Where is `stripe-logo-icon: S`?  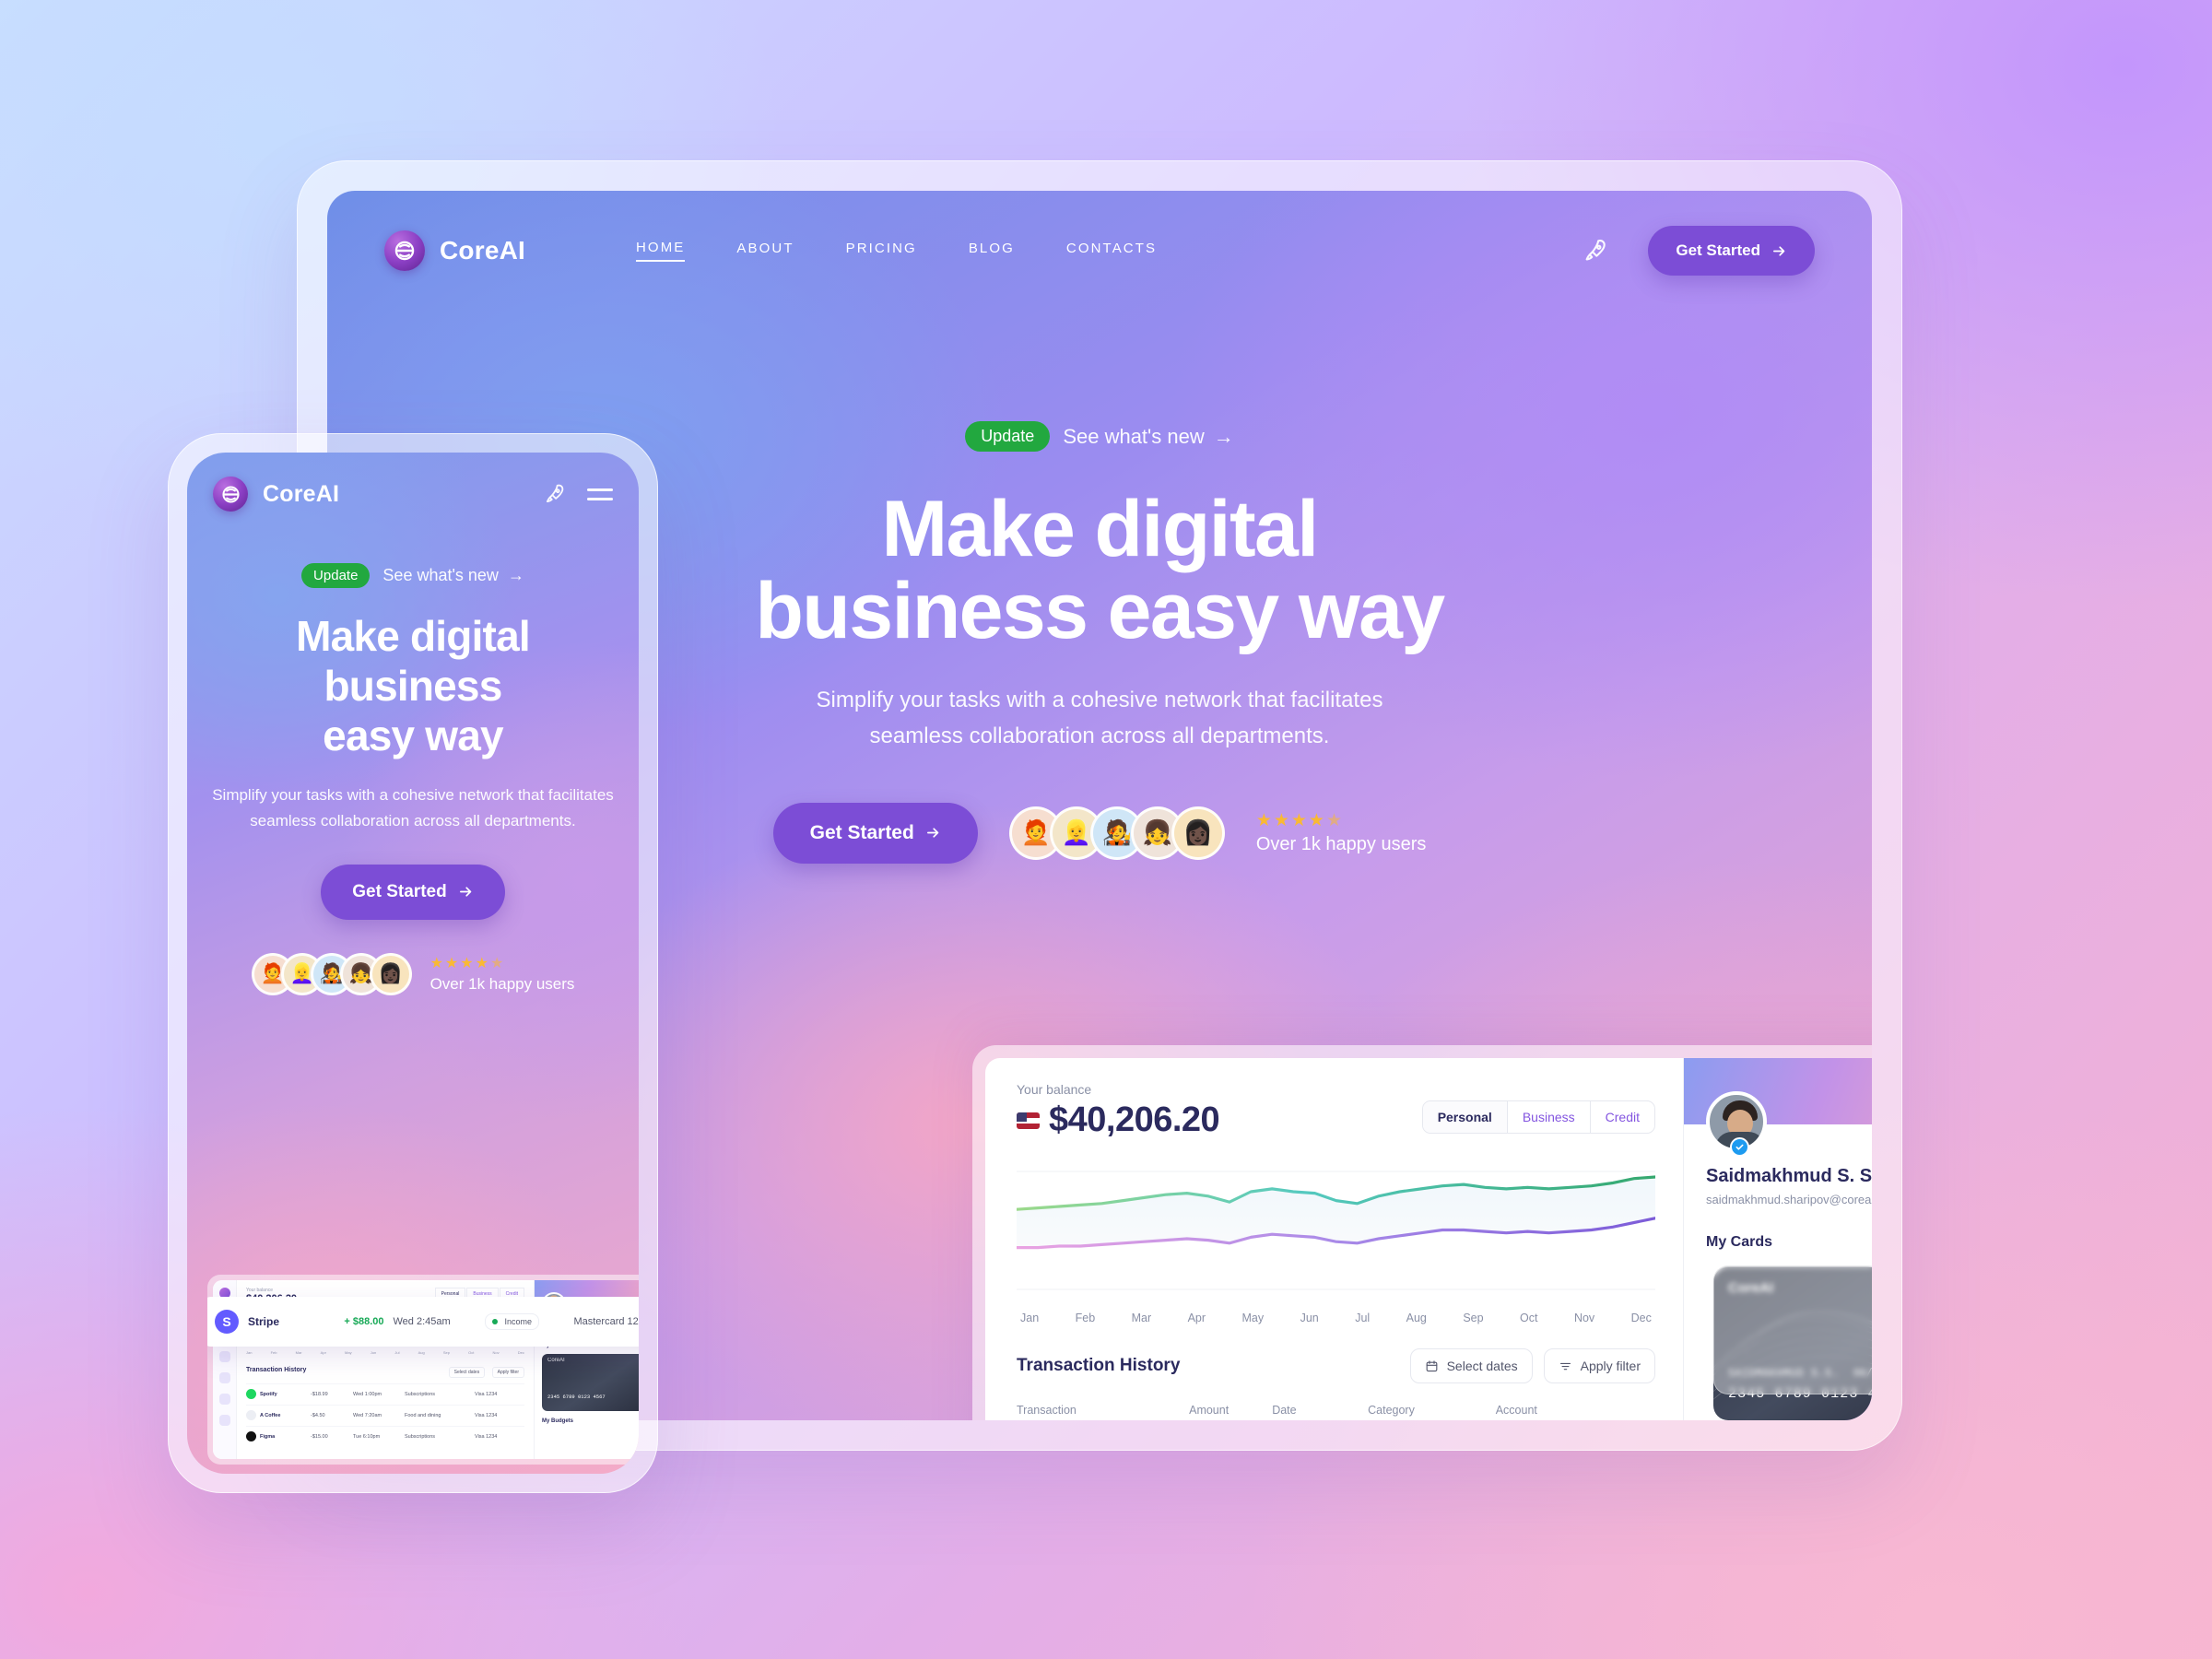 stripe-logo-icon: S is located at coordinates (227, 1322).